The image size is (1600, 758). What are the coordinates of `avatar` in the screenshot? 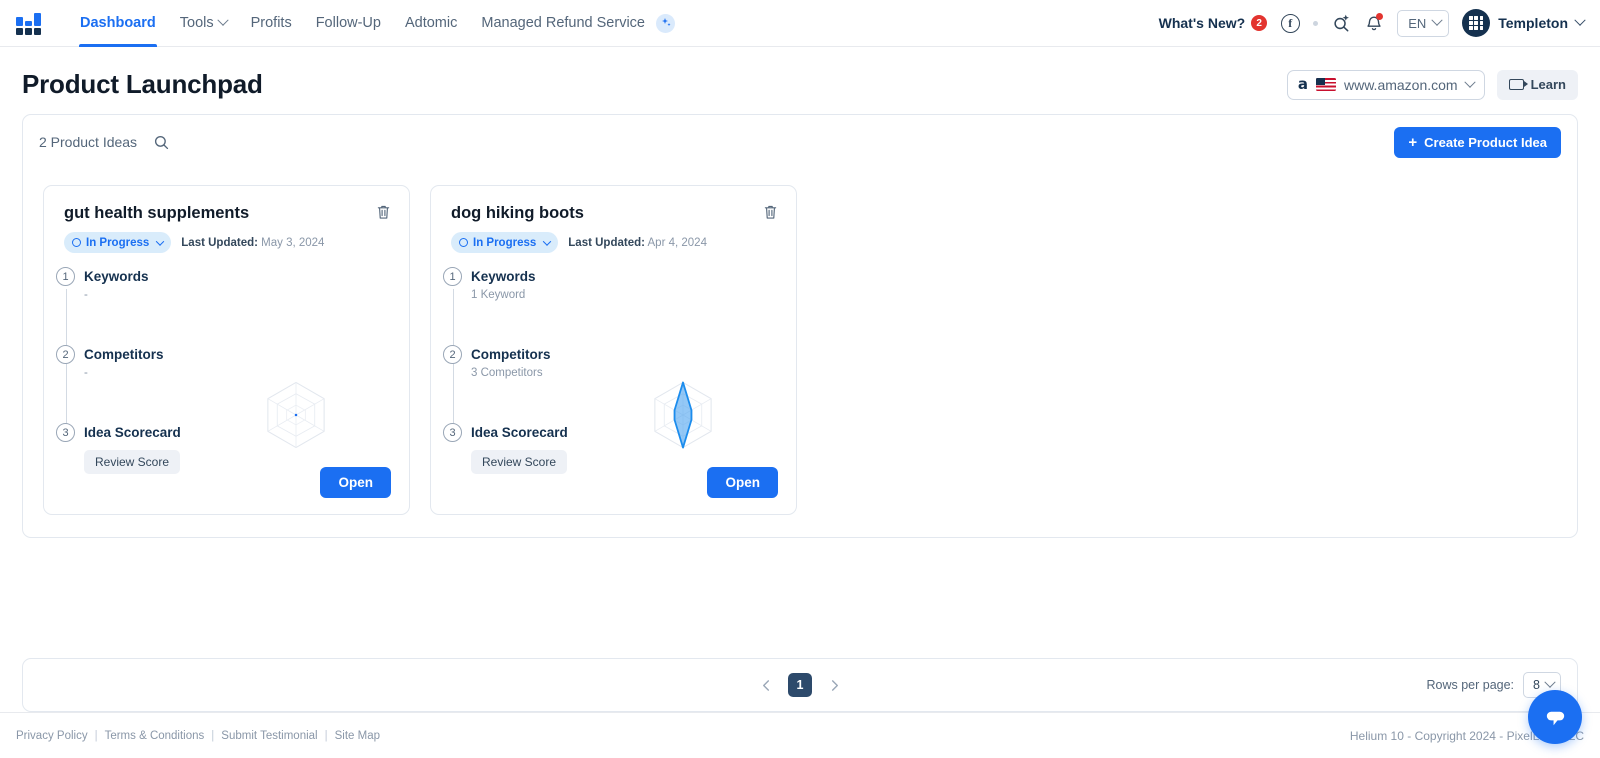 It's located at (1476, 23).